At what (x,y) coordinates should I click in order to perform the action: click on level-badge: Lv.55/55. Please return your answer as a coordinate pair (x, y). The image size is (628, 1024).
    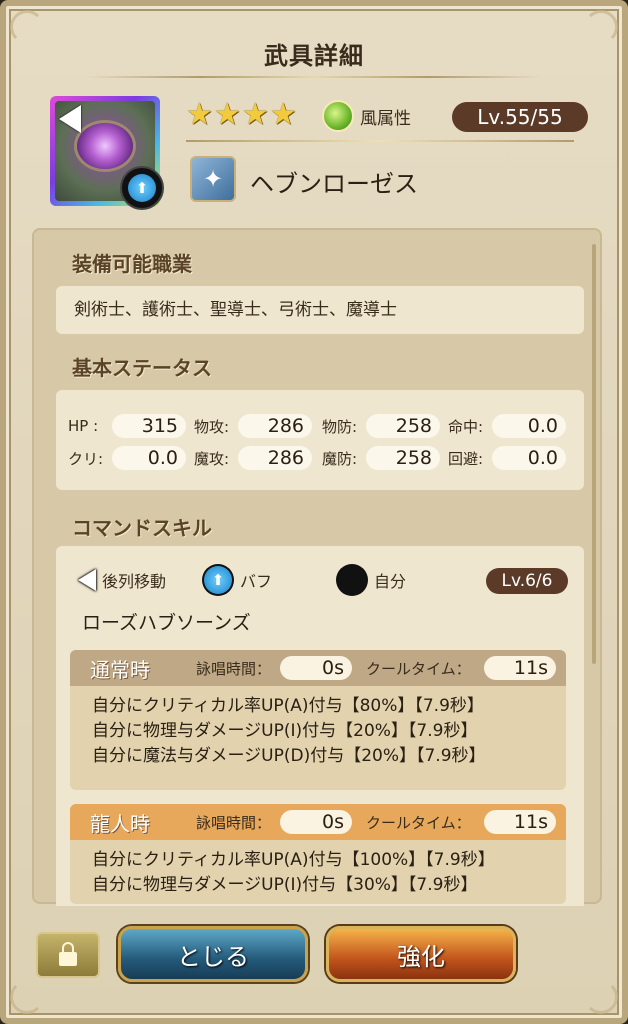
    Looking at the image, I should click on (520, 117).